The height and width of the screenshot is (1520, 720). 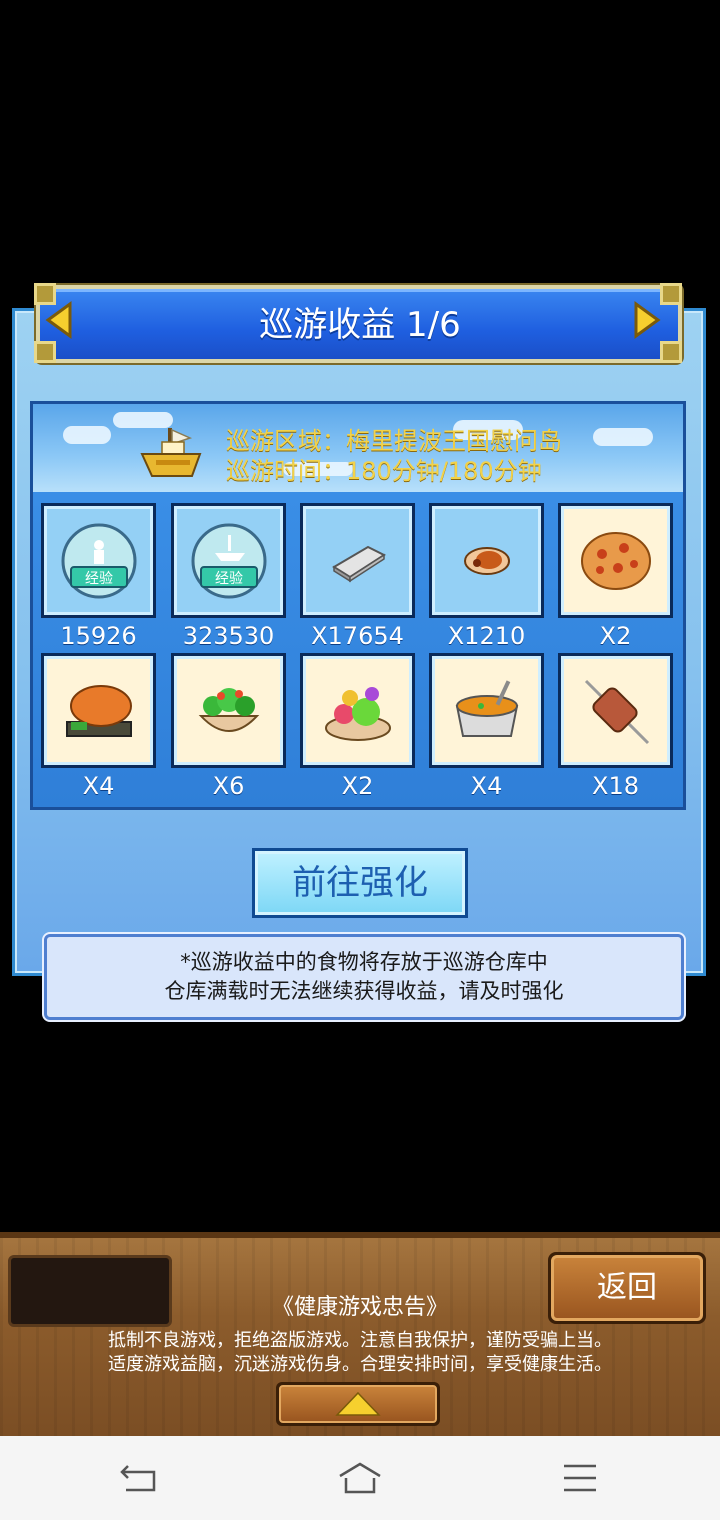 What do you see at coordinates (364, 991) in the screenshot?
I see `note-line-2: 仓库满载时无法继续获得收益，请及时强化` at bounding box center [364, 991].